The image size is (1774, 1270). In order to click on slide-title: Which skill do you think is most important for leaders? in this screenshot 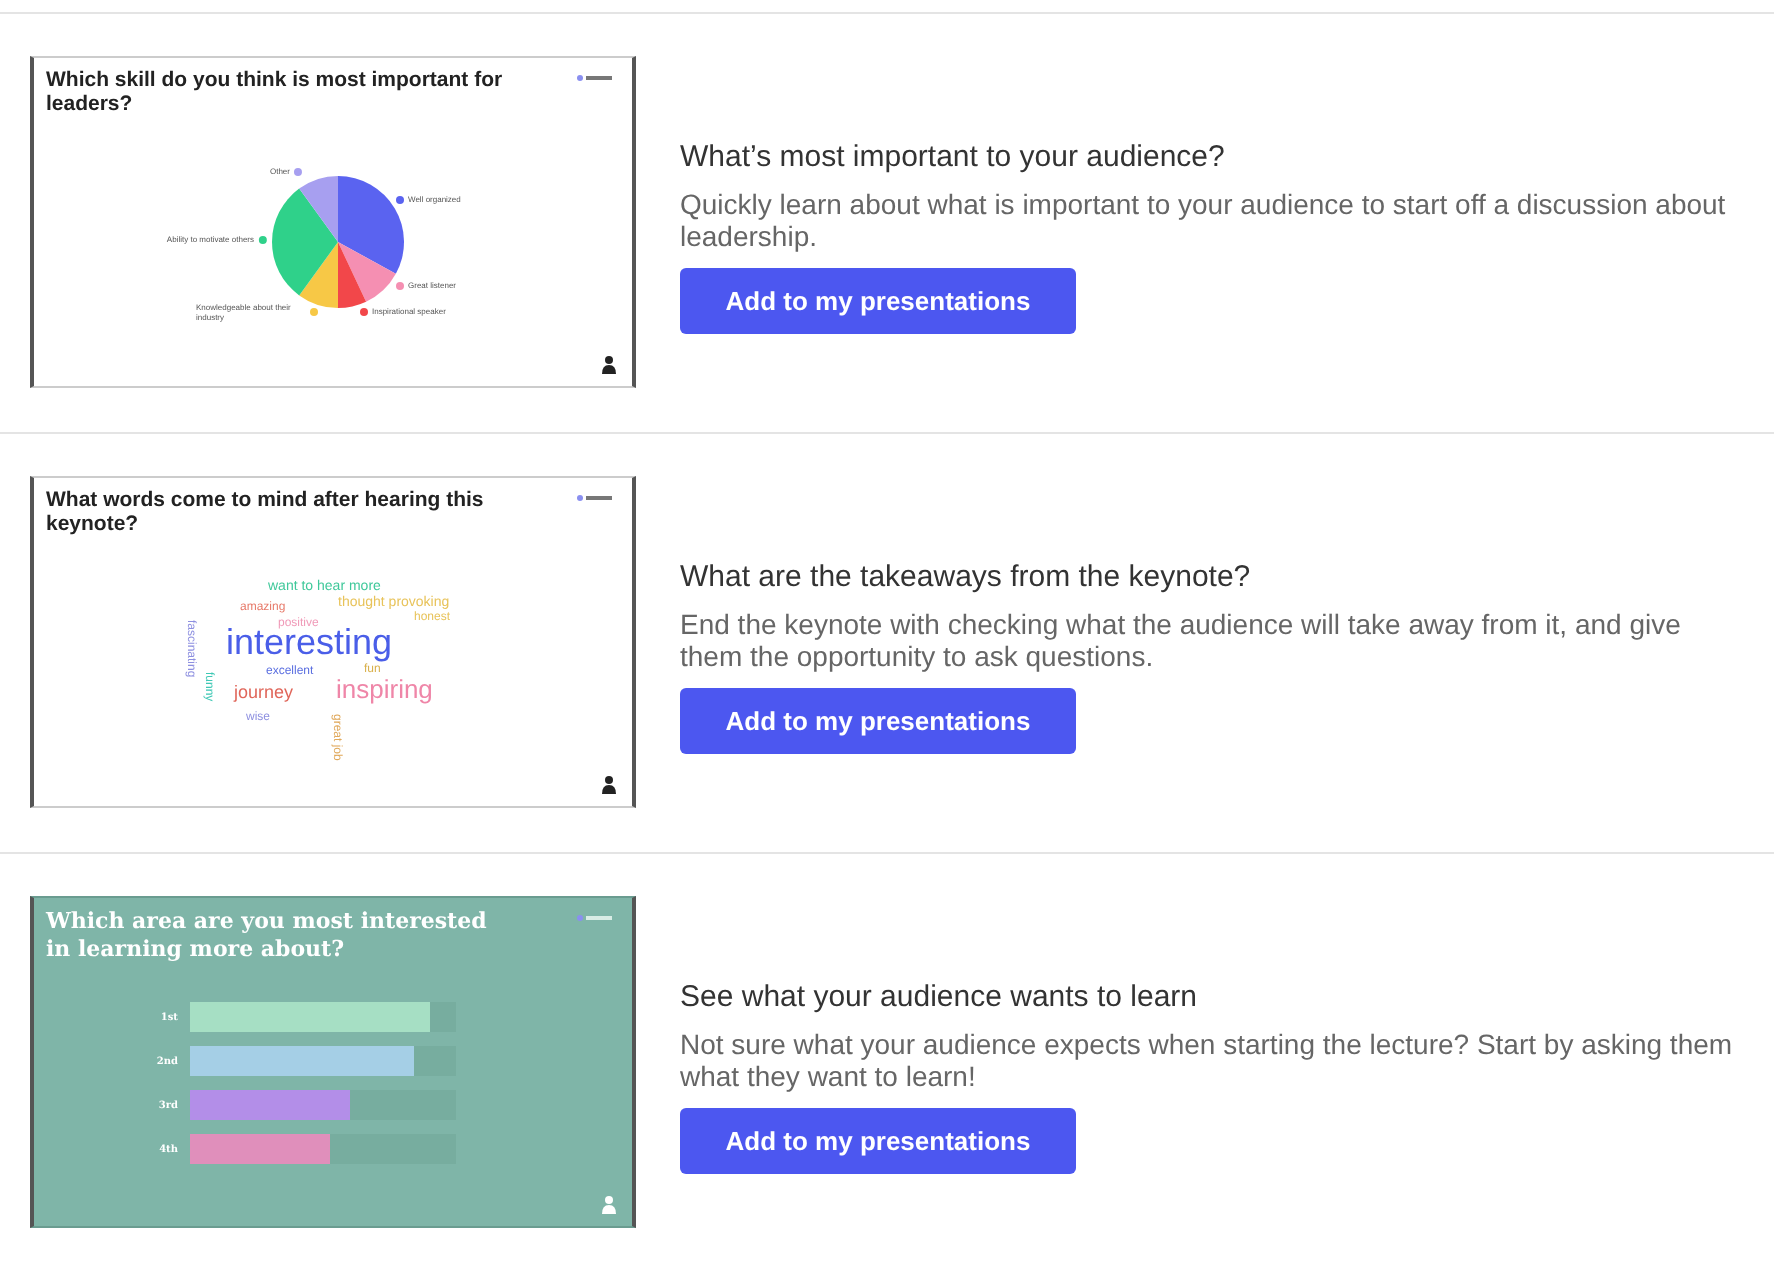, I will do `click(275, 92)`.